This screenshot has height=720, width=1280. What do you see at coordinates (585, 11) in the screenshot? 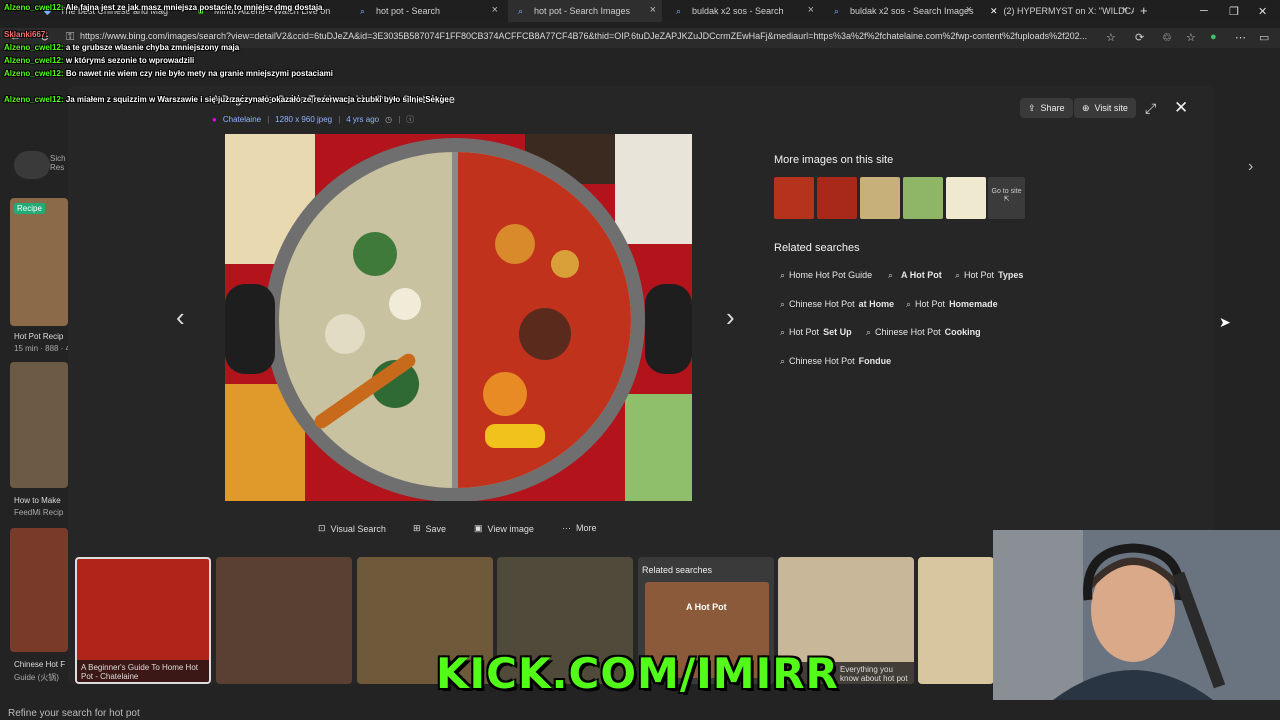
I see `tab-4-active: ⌕ hot pot - Search Images ×` at bounding box center [585, 11].